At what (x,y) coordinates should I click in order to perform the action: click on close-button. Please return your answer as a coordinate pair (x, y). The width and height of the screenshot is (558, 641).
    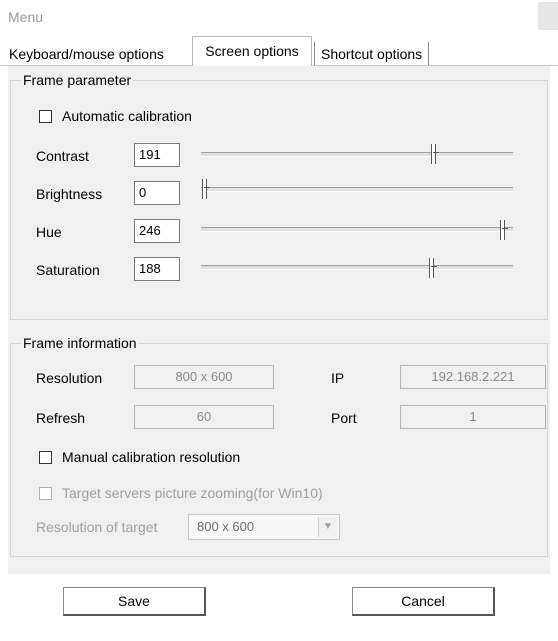
    Looking at the image, I should click on (548, 16).